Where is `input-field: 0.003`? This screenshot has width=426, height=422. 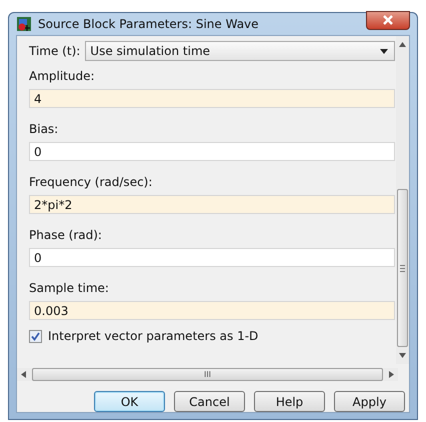
input-field: 0.003 is located at coordinates (212, 310).